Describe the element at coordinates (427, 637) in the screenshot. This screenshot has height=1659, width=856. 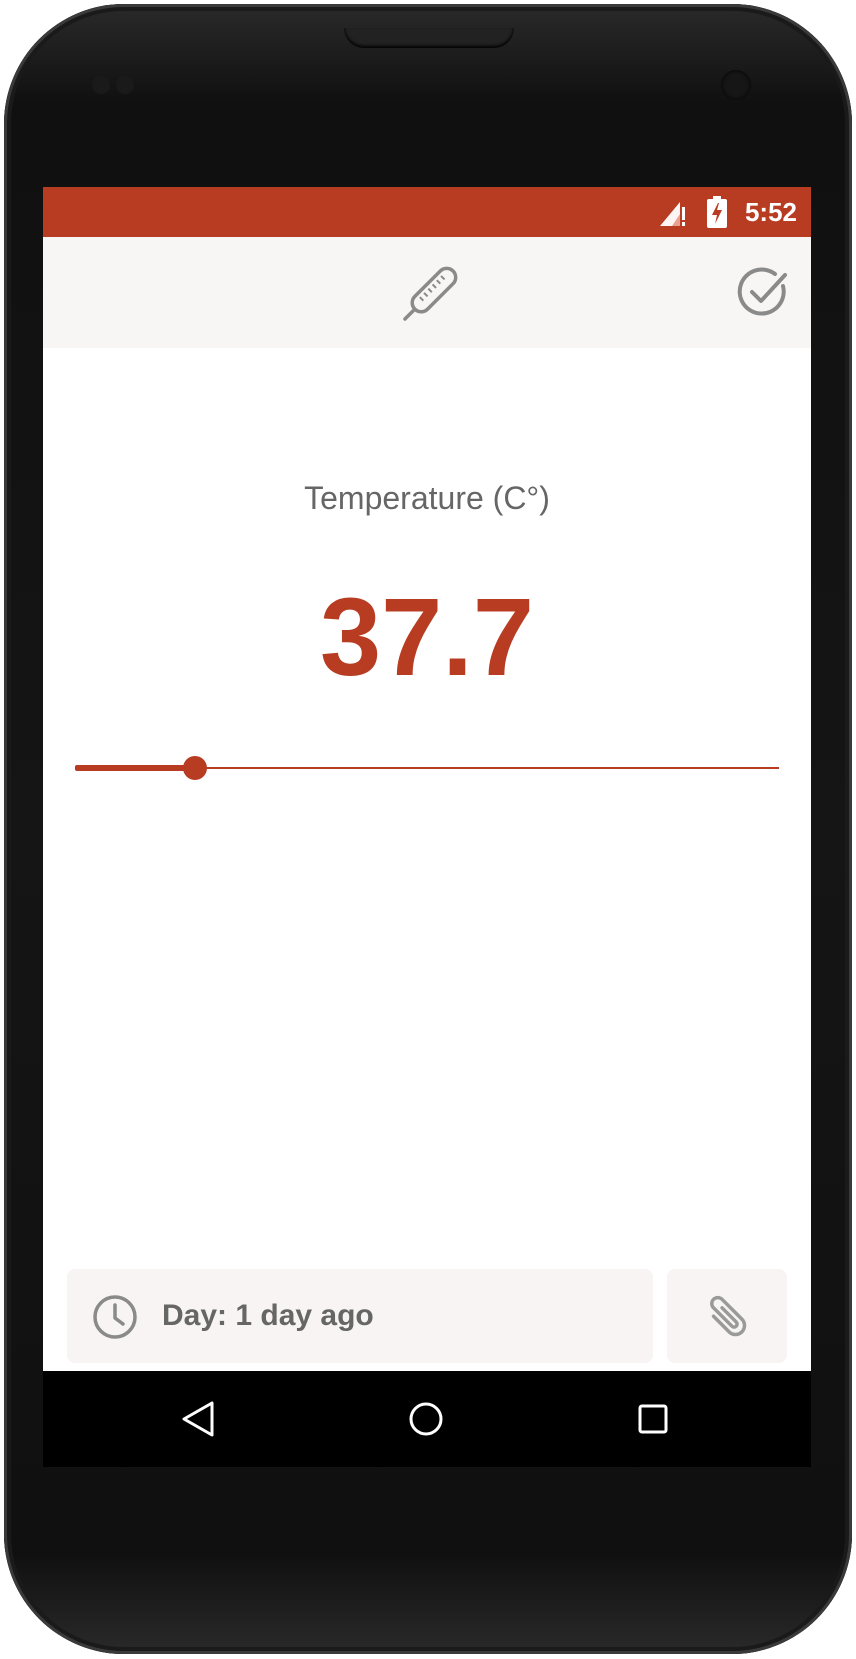
I see `measurement-value: 37.7` at that location.